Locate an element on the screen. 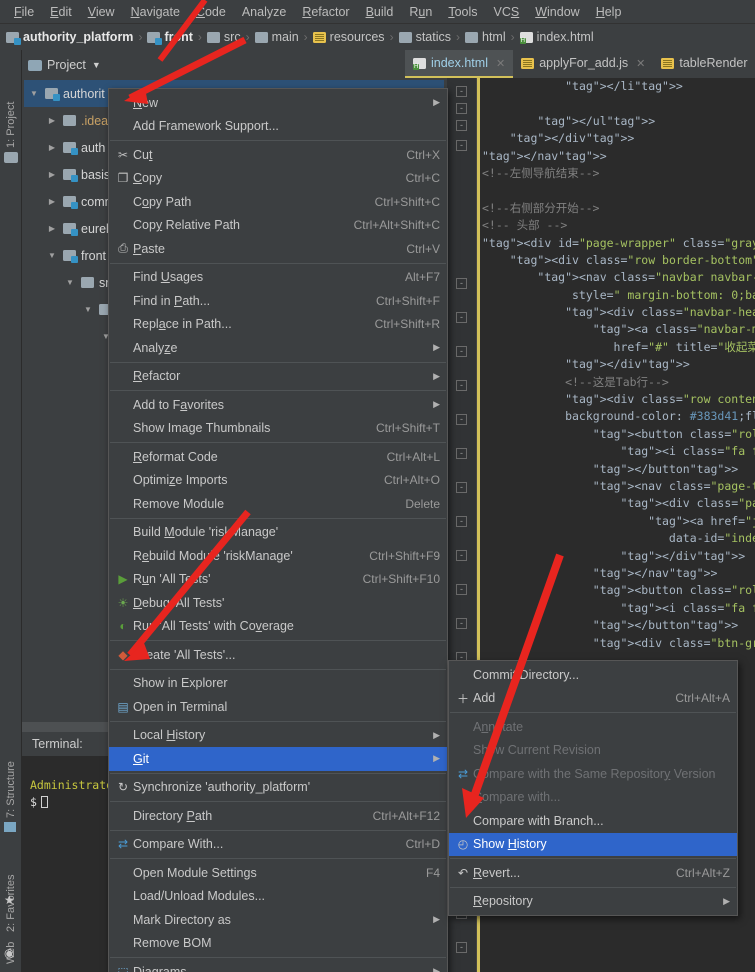 Image resolution: width=755 pixels, height=972 pixels. context-menu-item-paste: ⎙ Paste Ctrl+V is located at coordinates (278, 249).